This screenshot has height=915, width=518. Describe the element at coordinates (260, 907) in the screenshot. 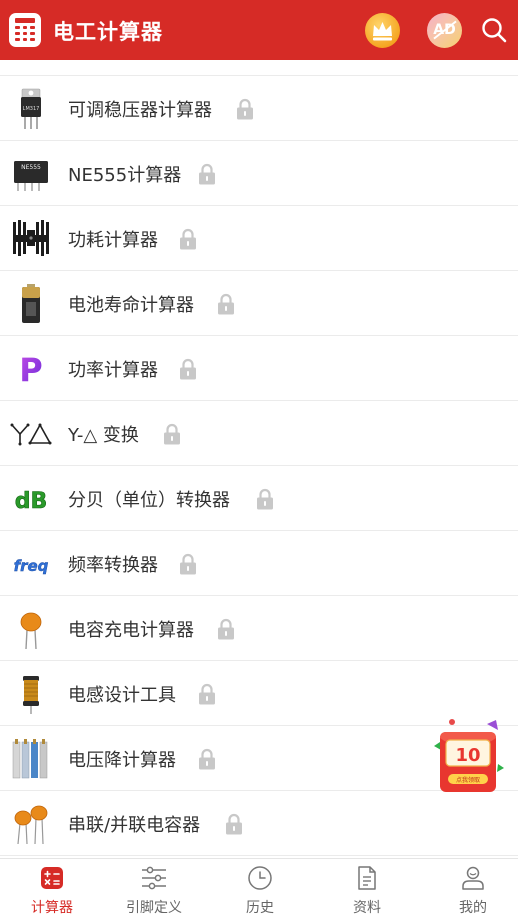

I see `tab-label: 历史` at that location.